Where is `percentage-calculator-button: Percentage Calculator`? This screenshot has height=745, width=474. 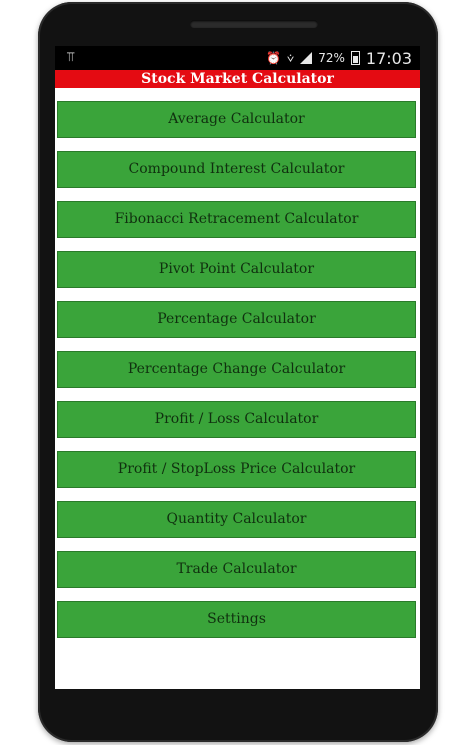
percentage-calculator-button: Percentage Calculator is located at coordinates (236, 319).